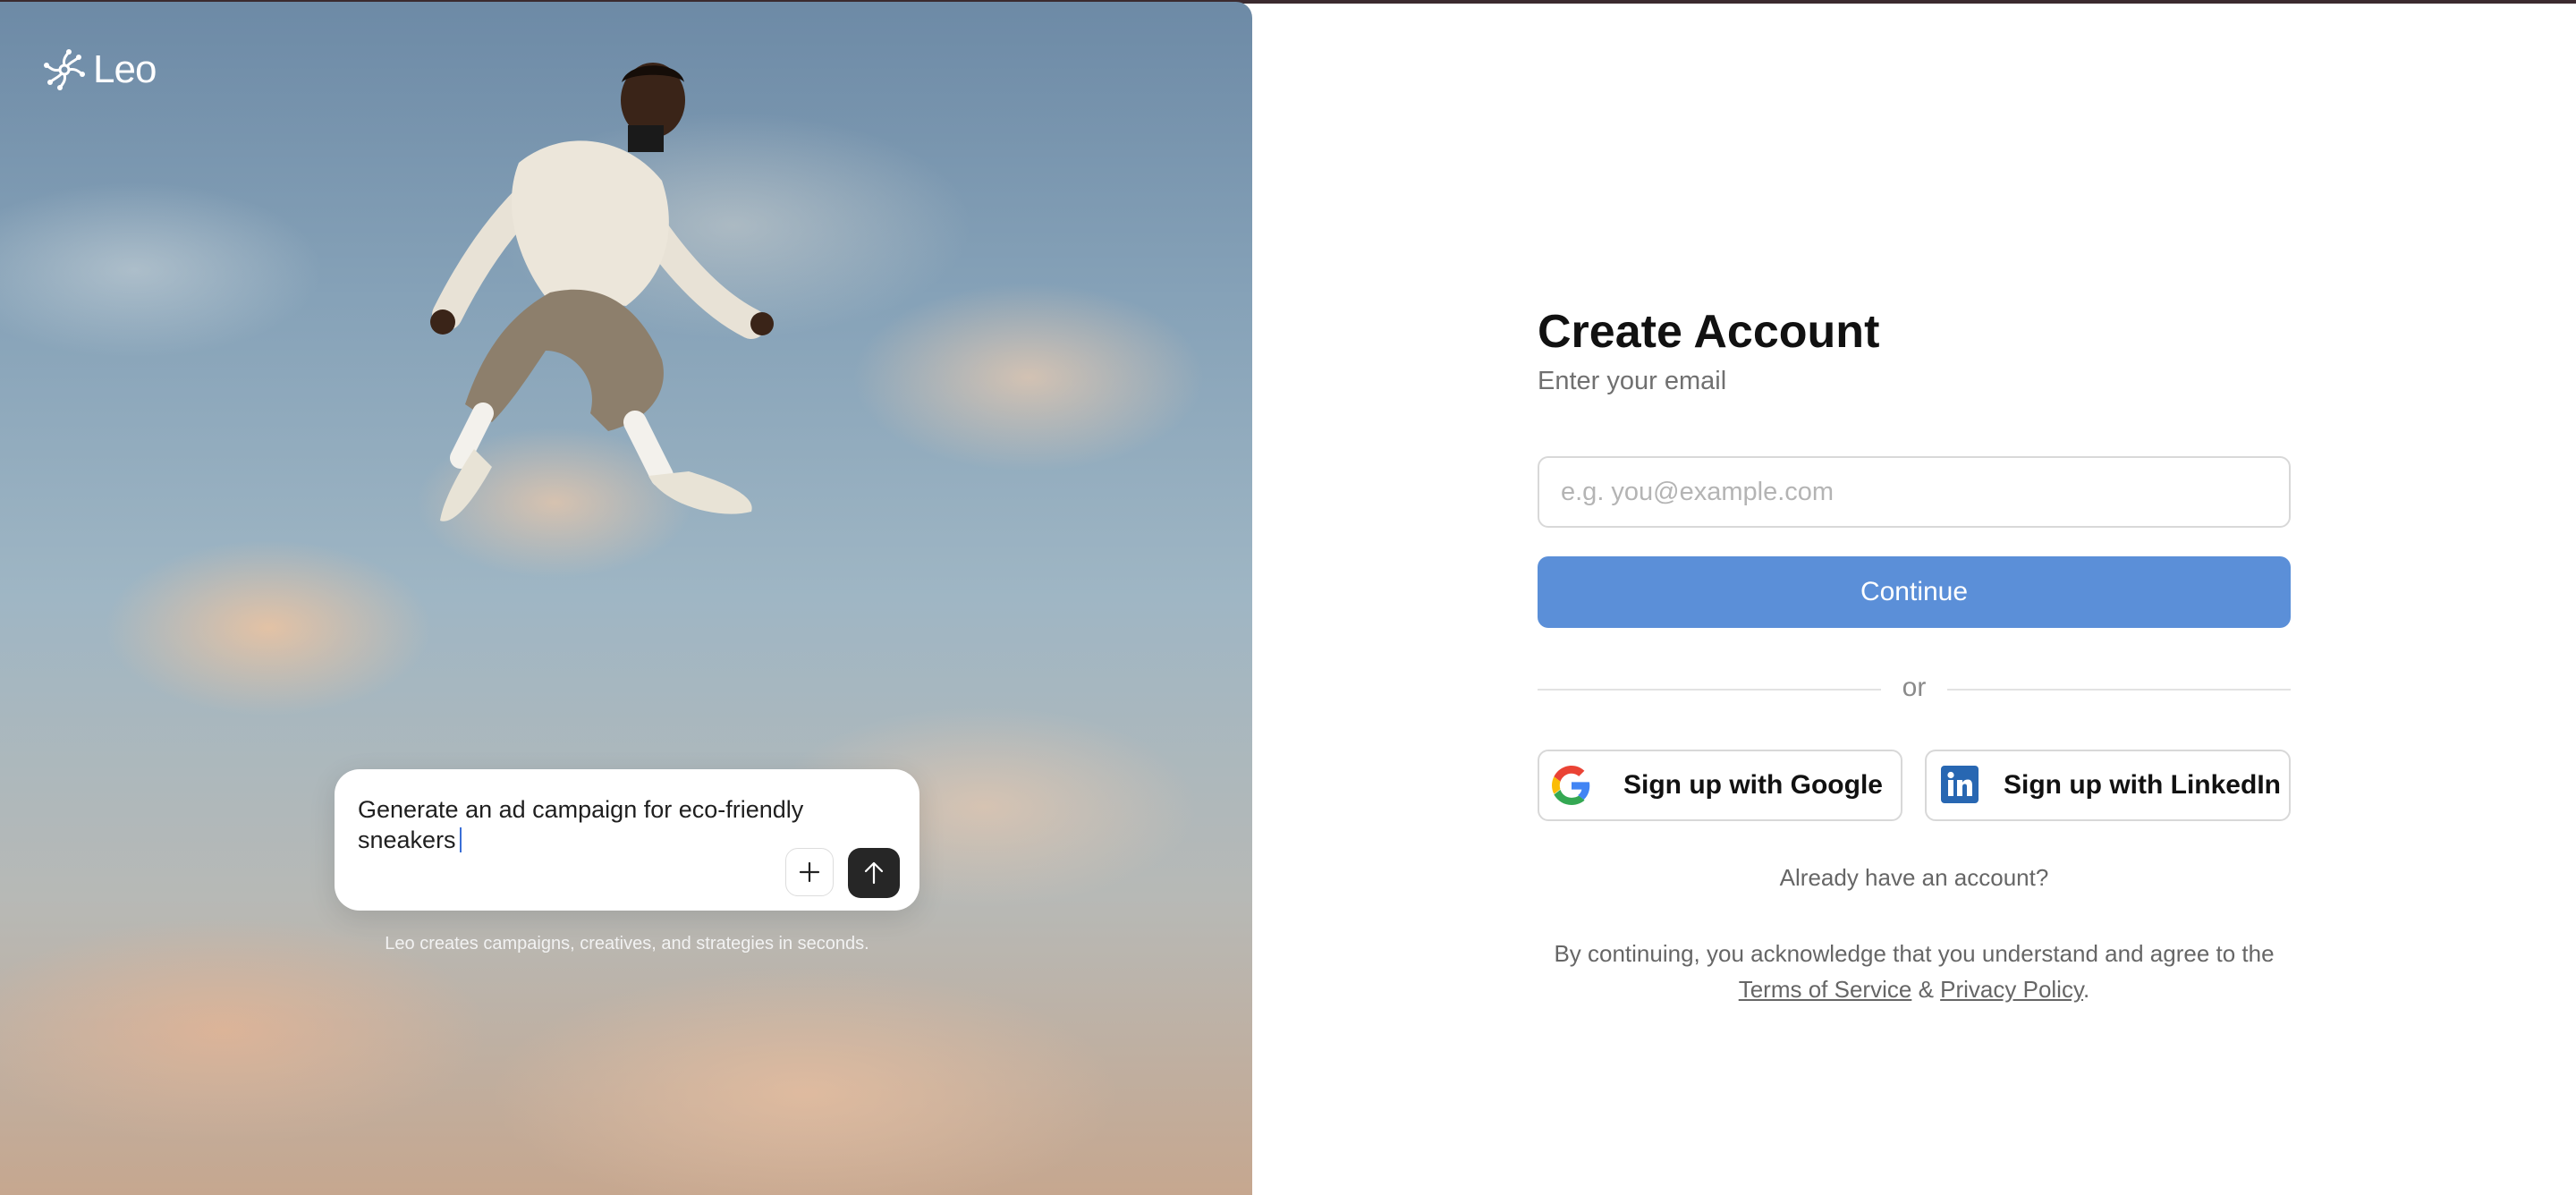 The height and width of the screenshot is (1195, 2576). I want to click on plus-icon, so click(809, 872).